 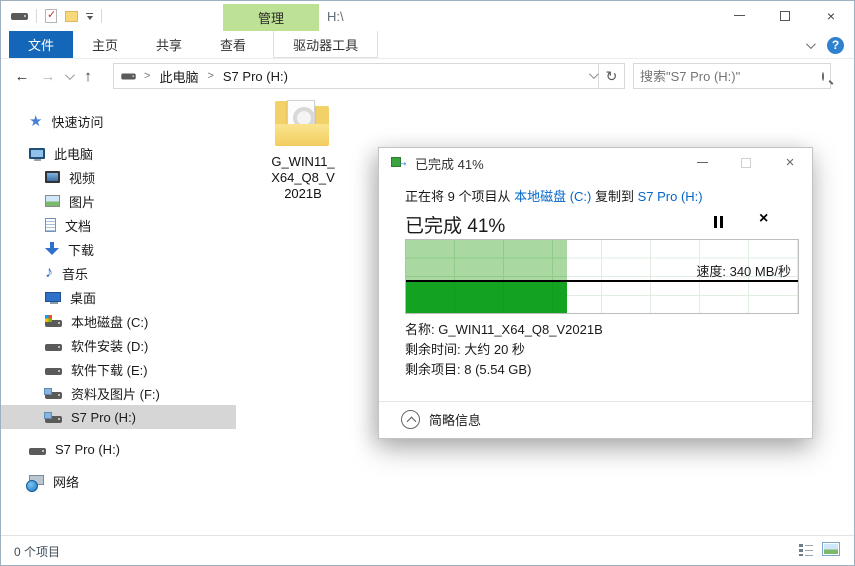 What do you see at coordinates (746, 162) in the screenshot?
I see `dialog-maximize-button` at bounding box center [746, 162].